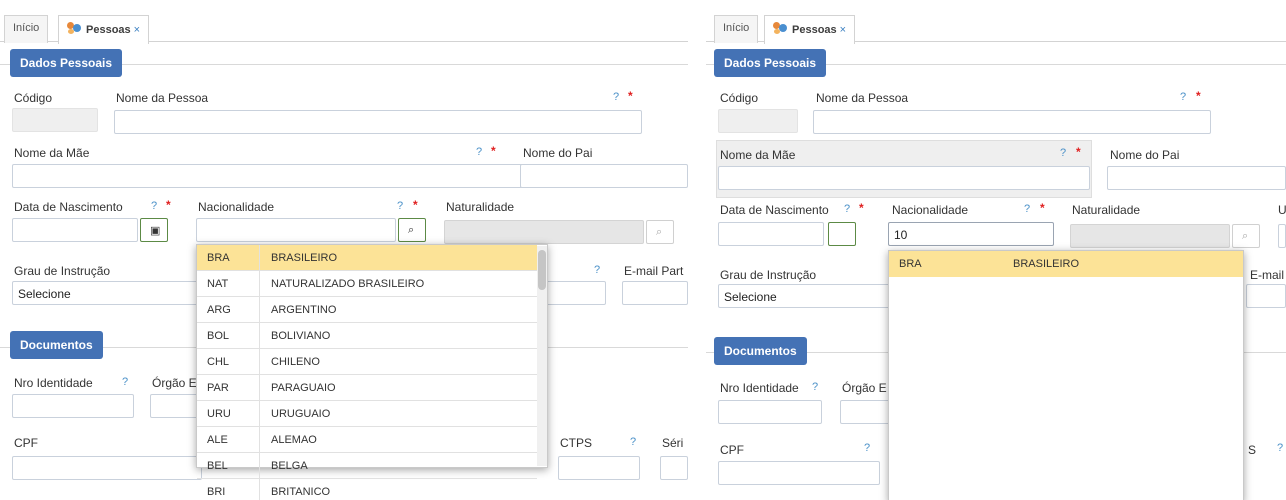 This screenshot has width=1286, height=500. I want to click on dropdown-option-uru: URU URUGUAIO, so click(367, 414).